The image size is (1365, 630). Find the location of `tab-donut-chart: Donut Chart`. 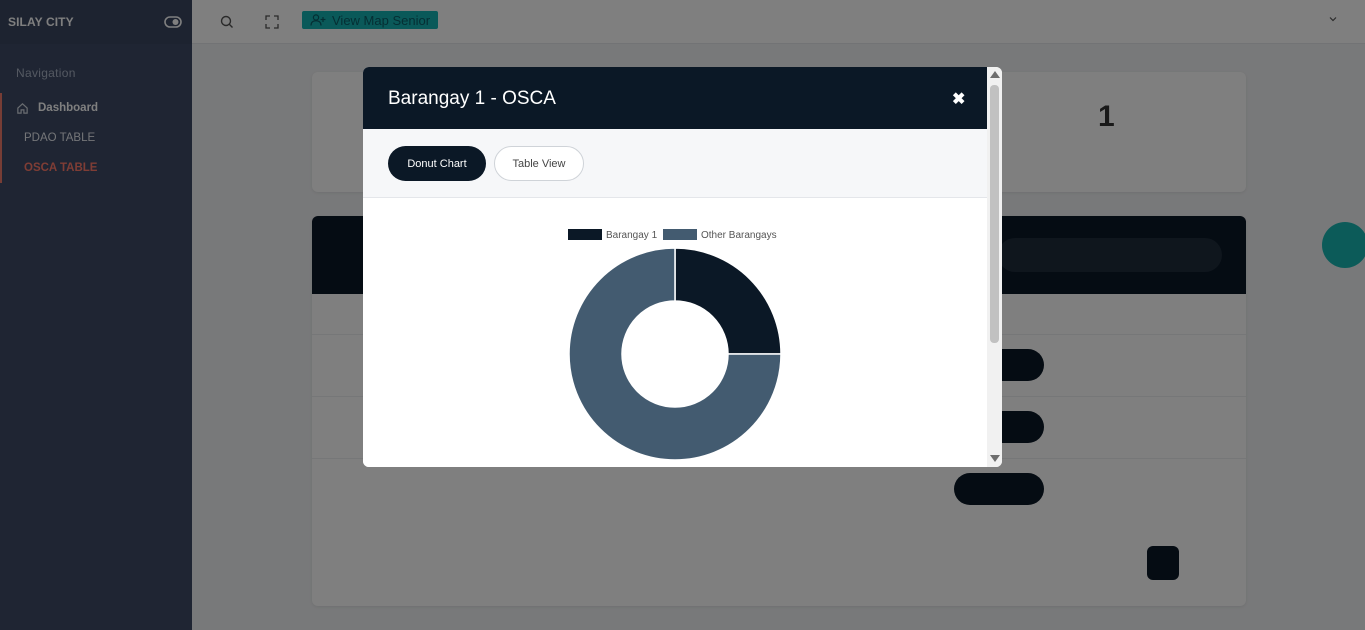

tab-donut-chart: Donut Chart is located at coordinates (437, 163).